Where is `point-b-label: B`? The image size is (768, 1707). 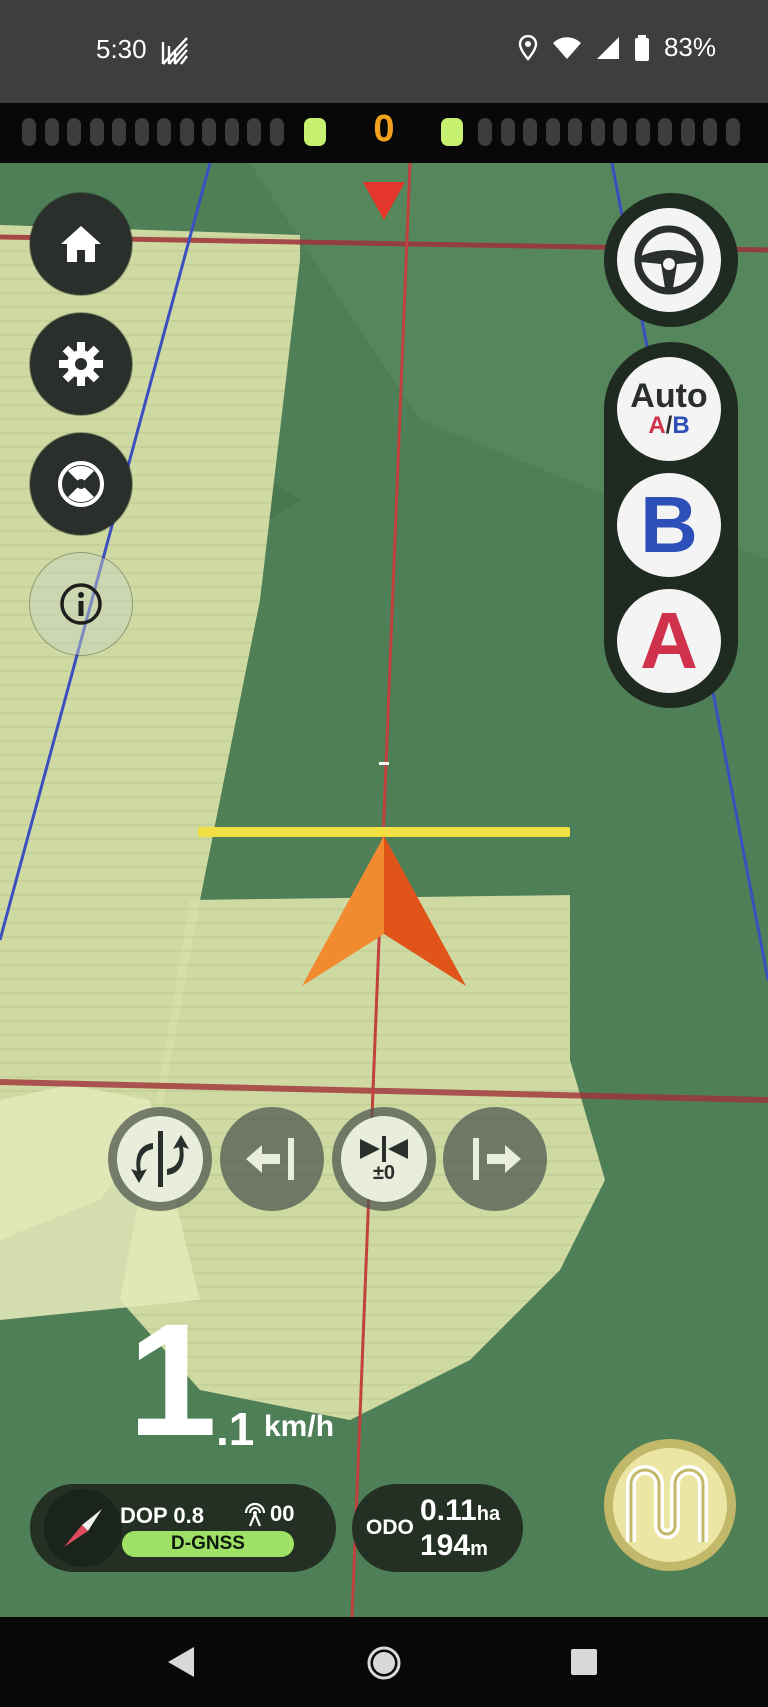 point-b-label: B is located at coordinates (669, 524).